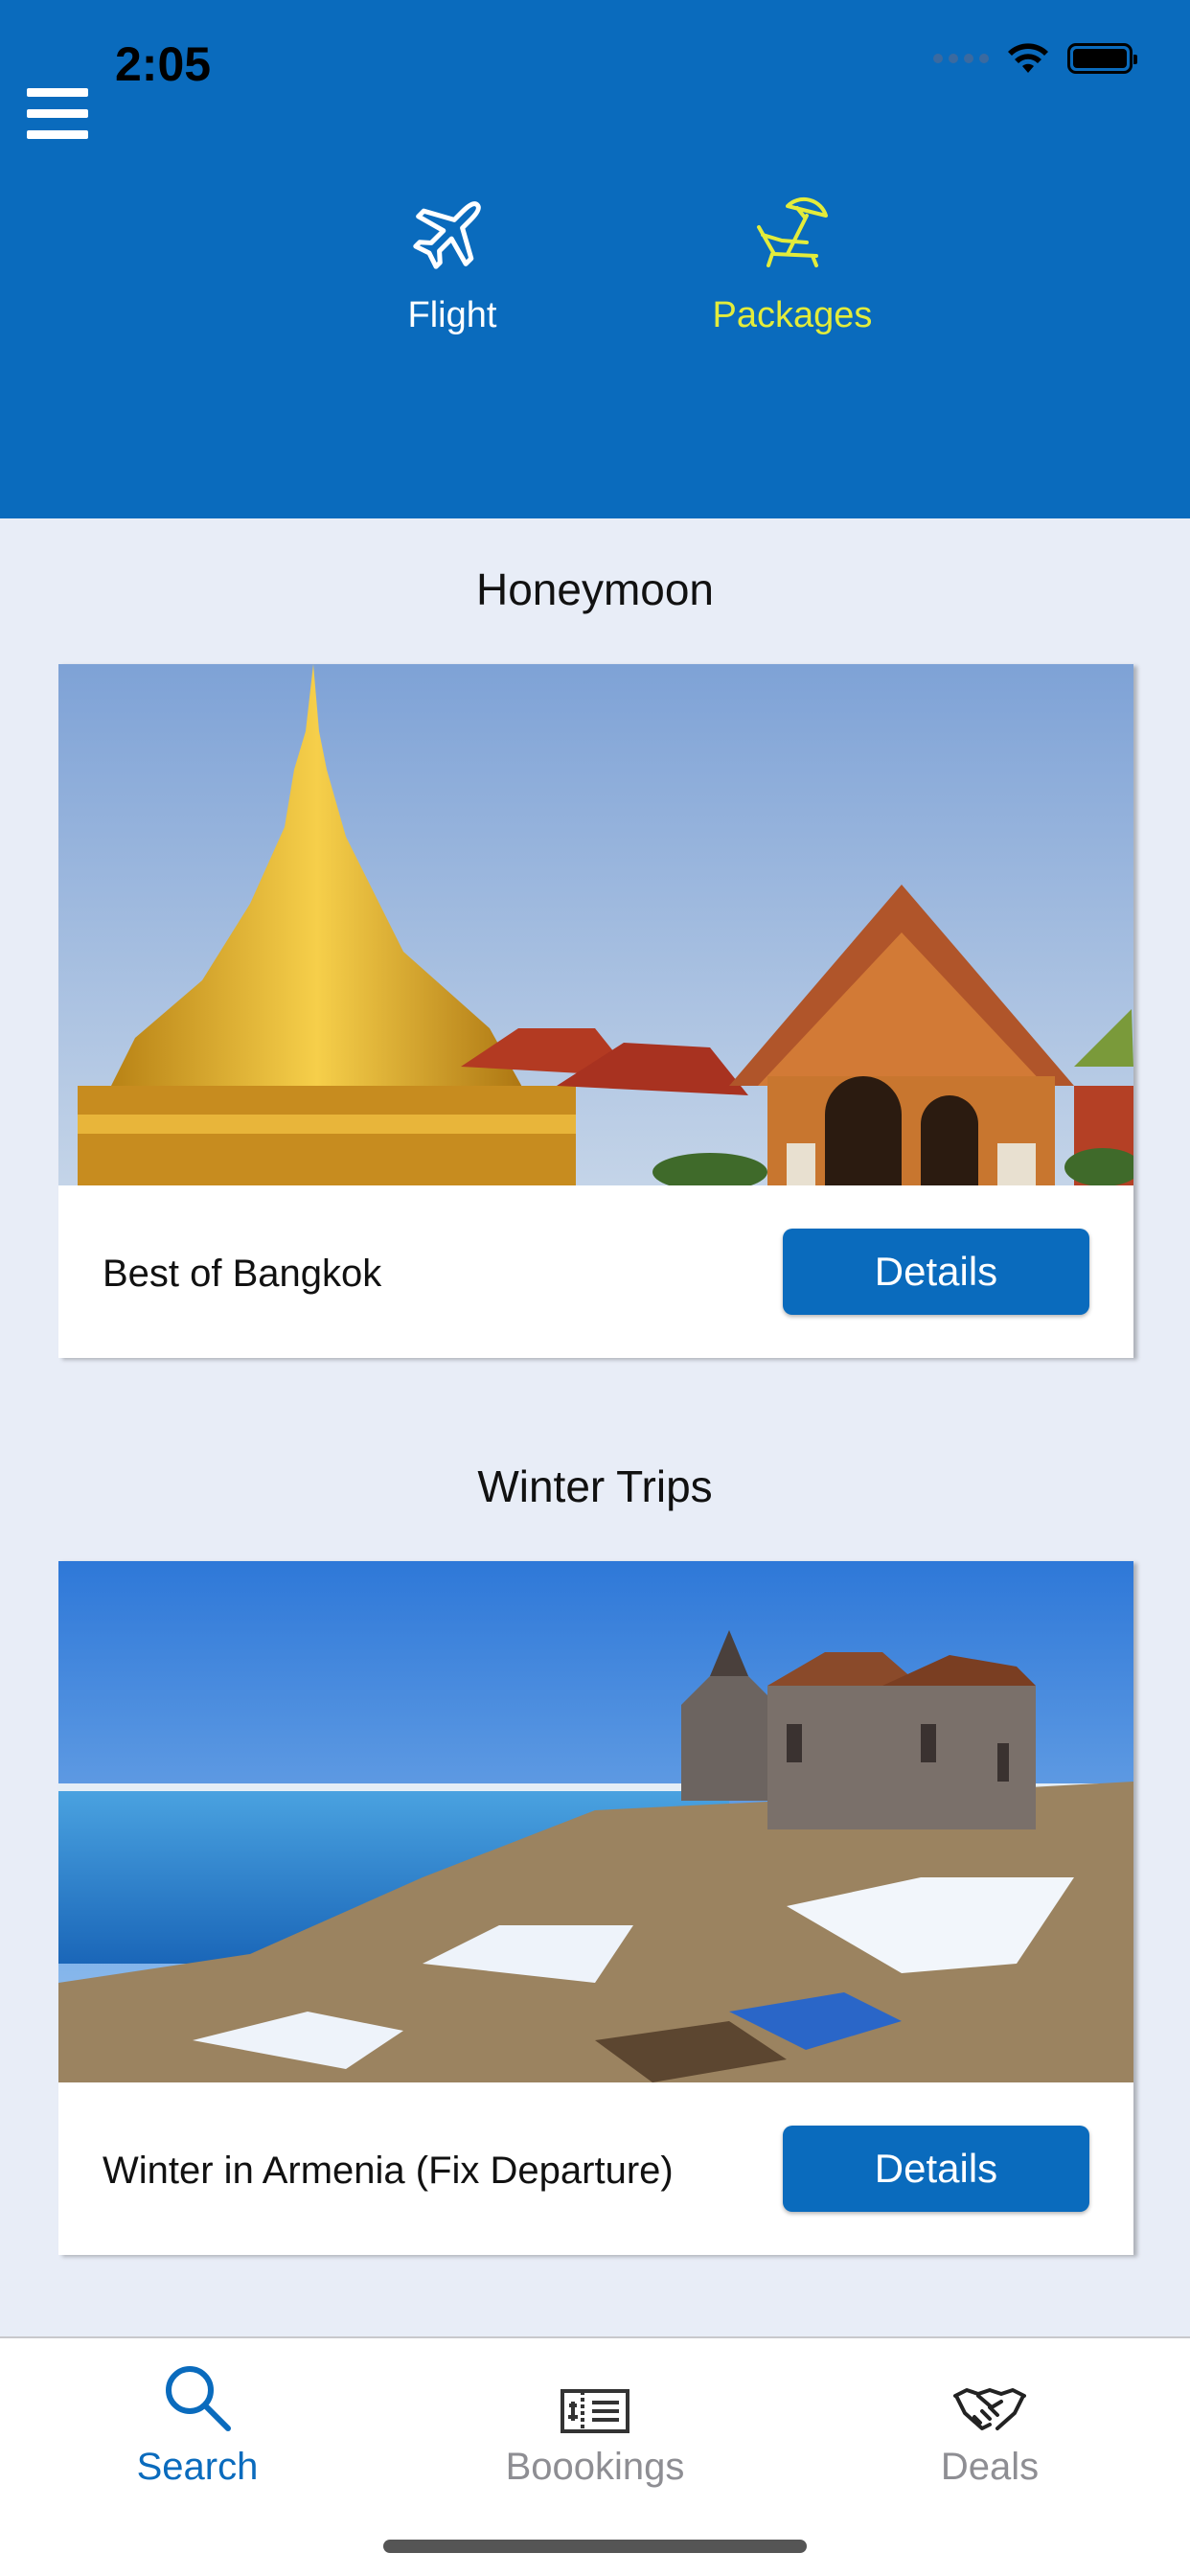  Describe the element at coordinates (793, 315) in the screenshot. I see `packages-label: Packages` at that location.